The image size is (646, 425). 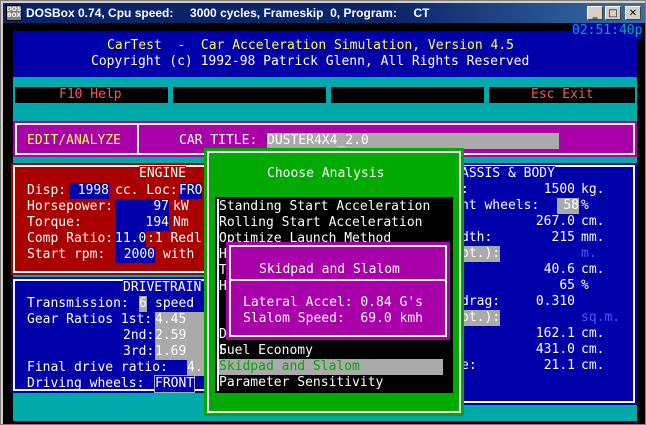 What do you see at coordinates (191, 191) in the screenshot?
I see `loc-field: FRO` at bounding box center [191, 191].